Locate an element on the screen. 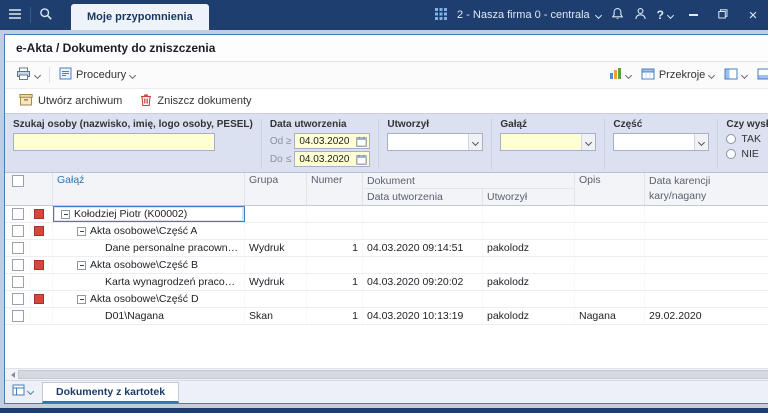 The image size is (768, 413). row-branch-cell: Akta osobowe\Część B is located at coordinates (149, 265).